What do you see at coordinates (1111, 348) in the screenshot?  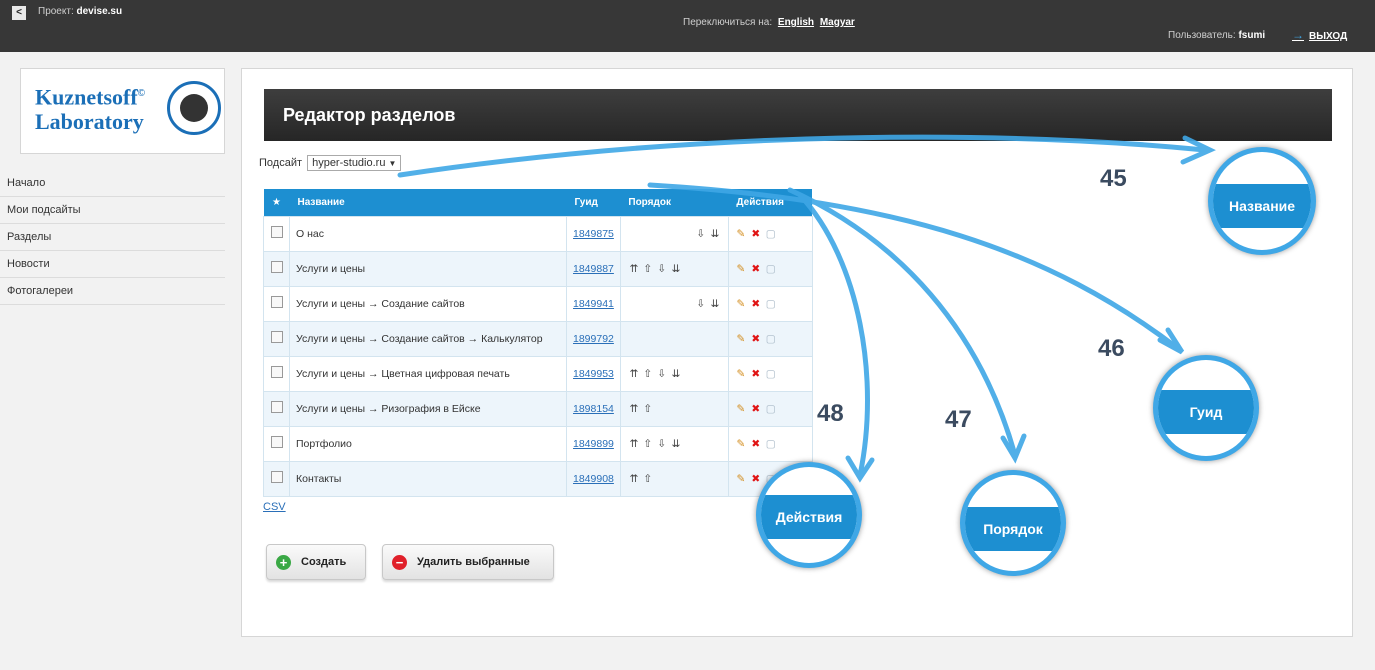 I see `callout-number-46: 46` at bounding box center [1111, 348].